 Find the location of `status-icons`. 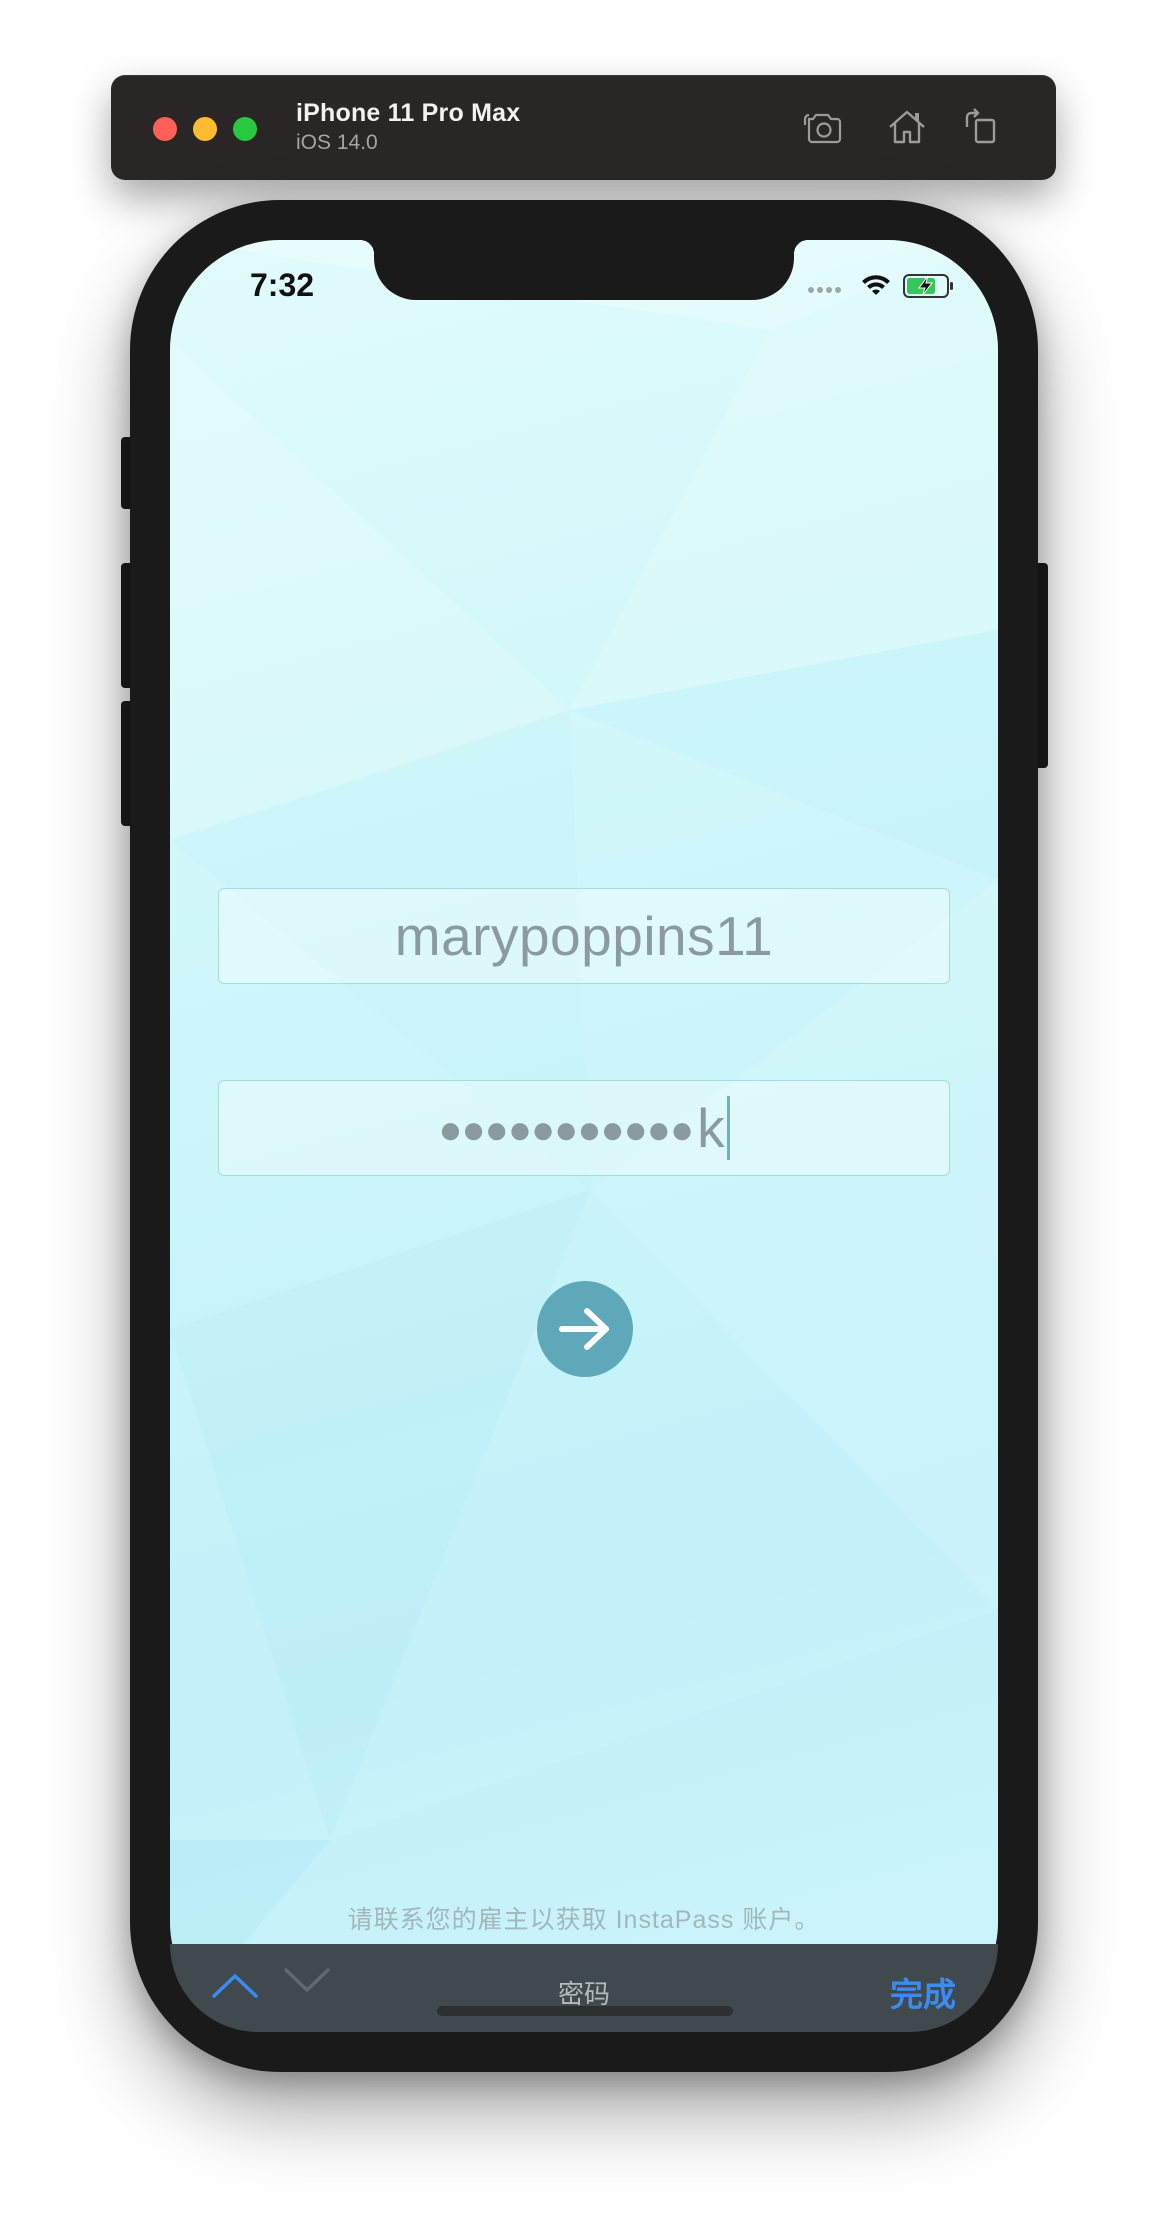

status-icons is located at coordinates (881, 285).